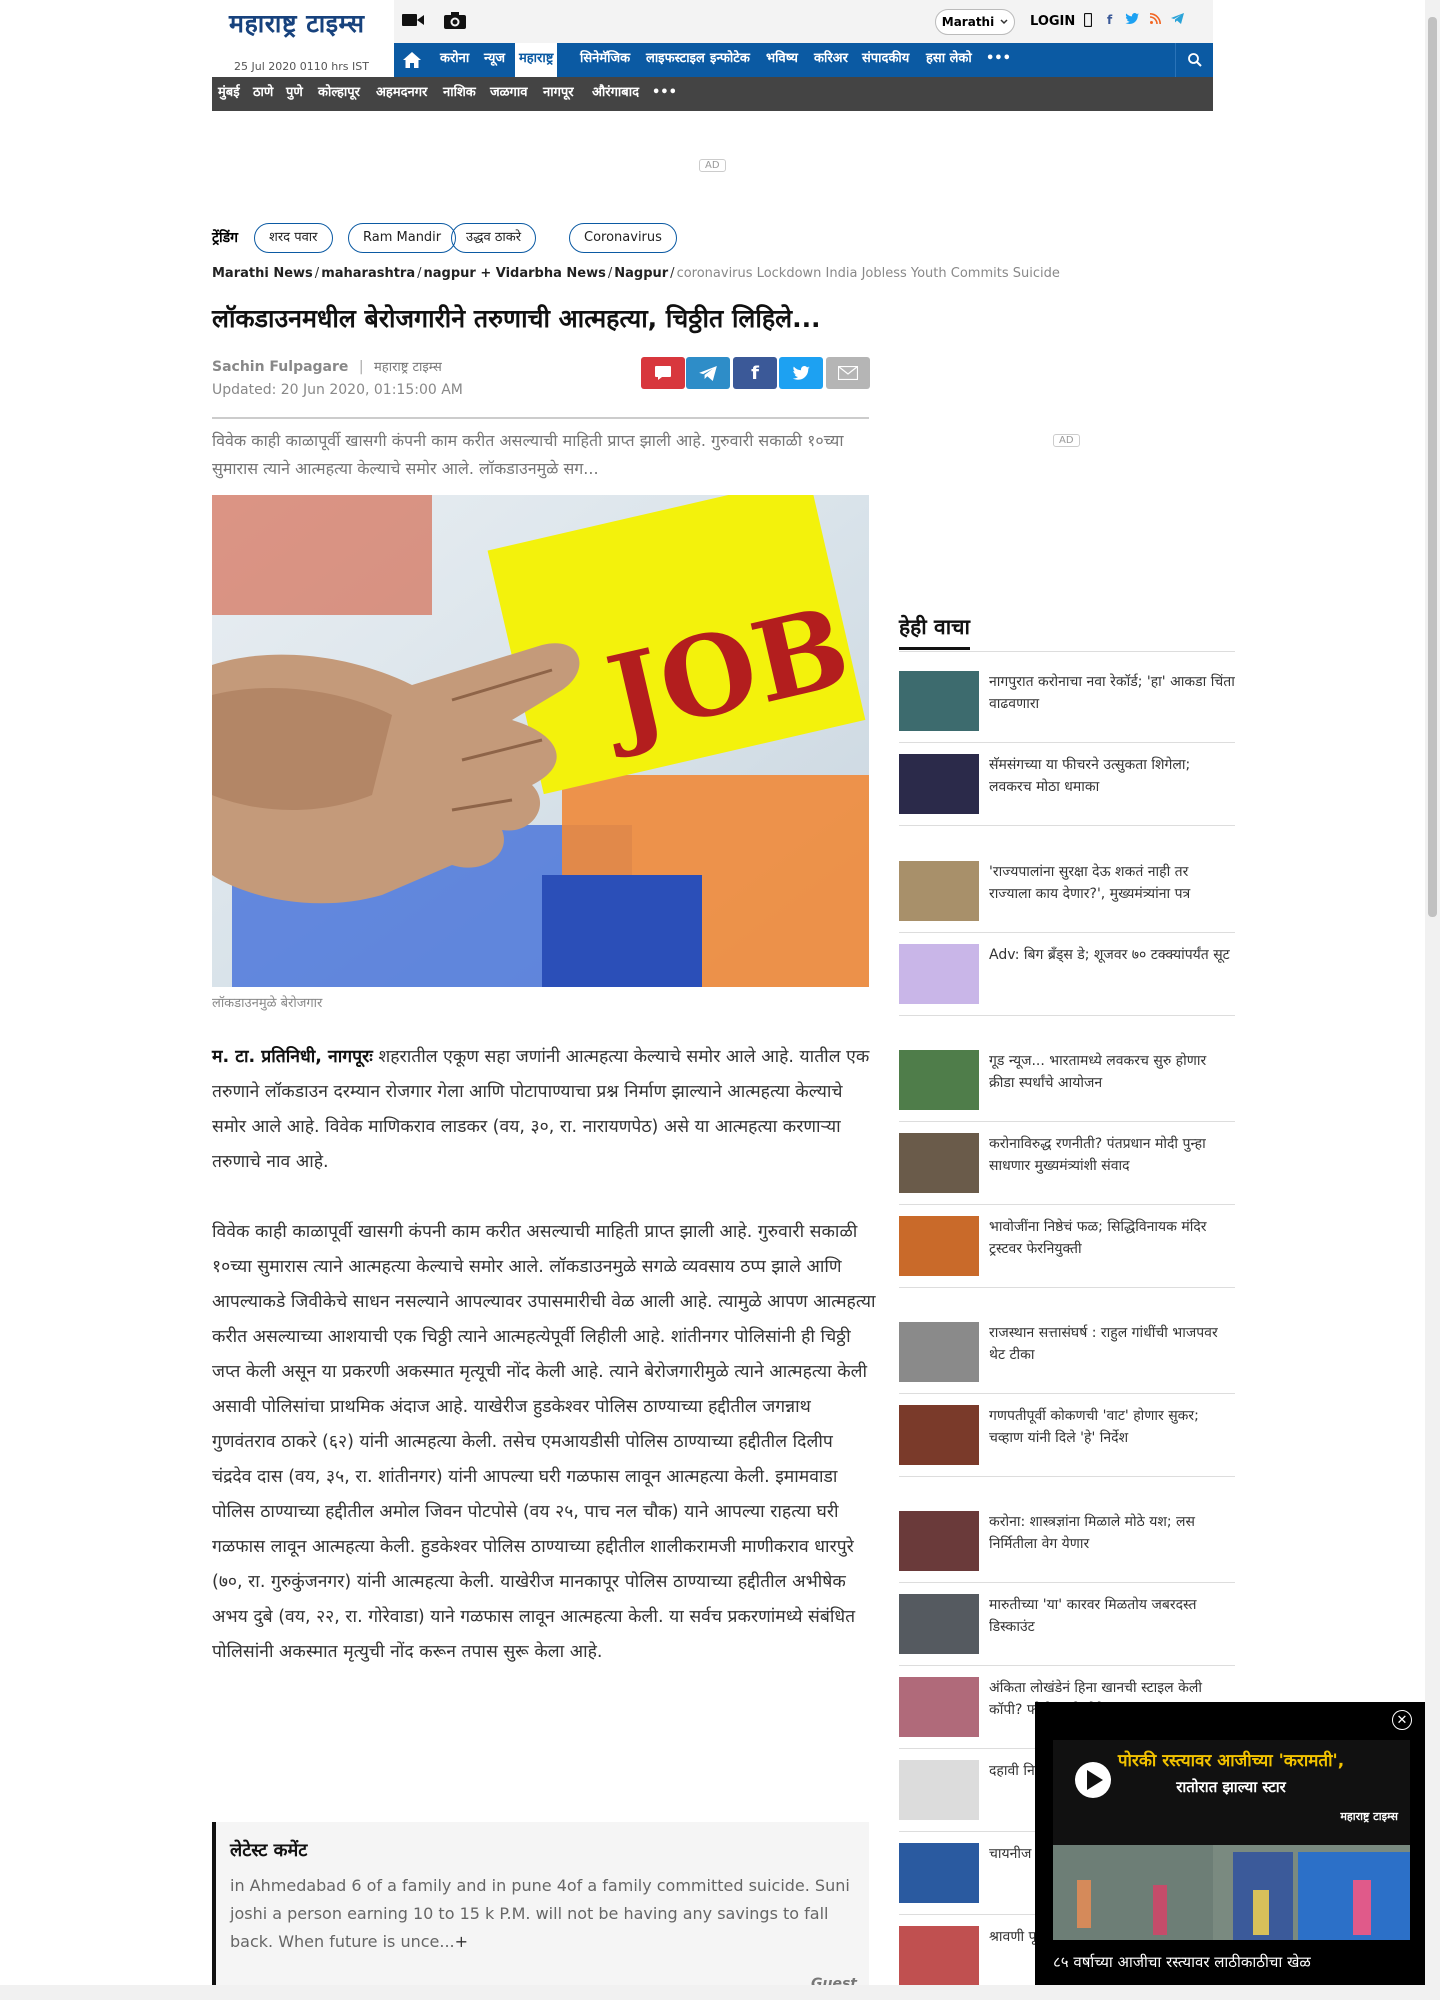 This screenshot has width=1440, height=2000. Describe the element at coordinates (267, 1003) in the screenshot. I see `image-caption: लॉकडाउनमुळे बेरोजगार` at that location.